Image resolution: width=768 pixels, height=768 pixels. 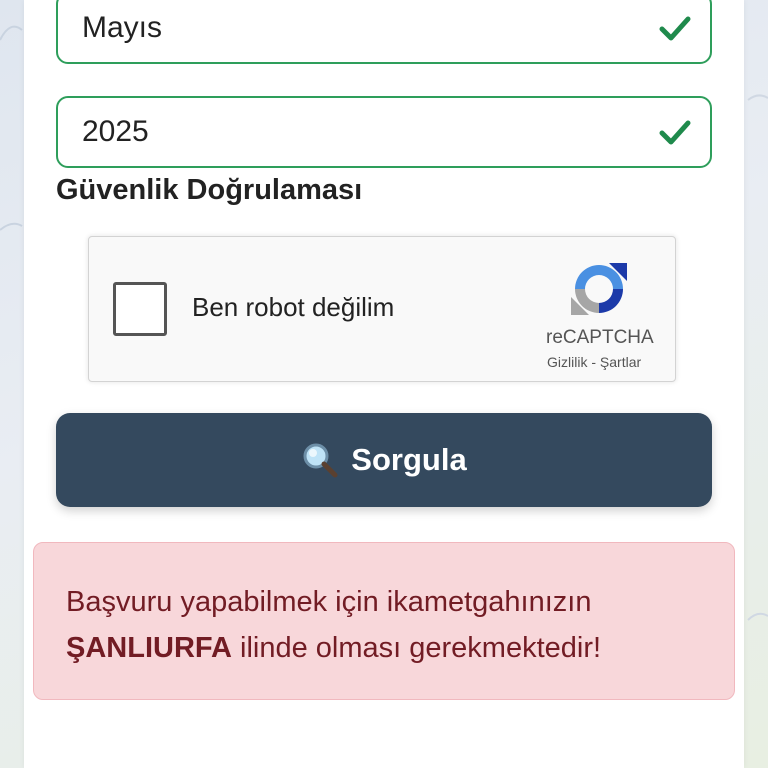 I want to click on recaptcha-links: Gizlilik - Şartlar, so click(x=594, y=362).